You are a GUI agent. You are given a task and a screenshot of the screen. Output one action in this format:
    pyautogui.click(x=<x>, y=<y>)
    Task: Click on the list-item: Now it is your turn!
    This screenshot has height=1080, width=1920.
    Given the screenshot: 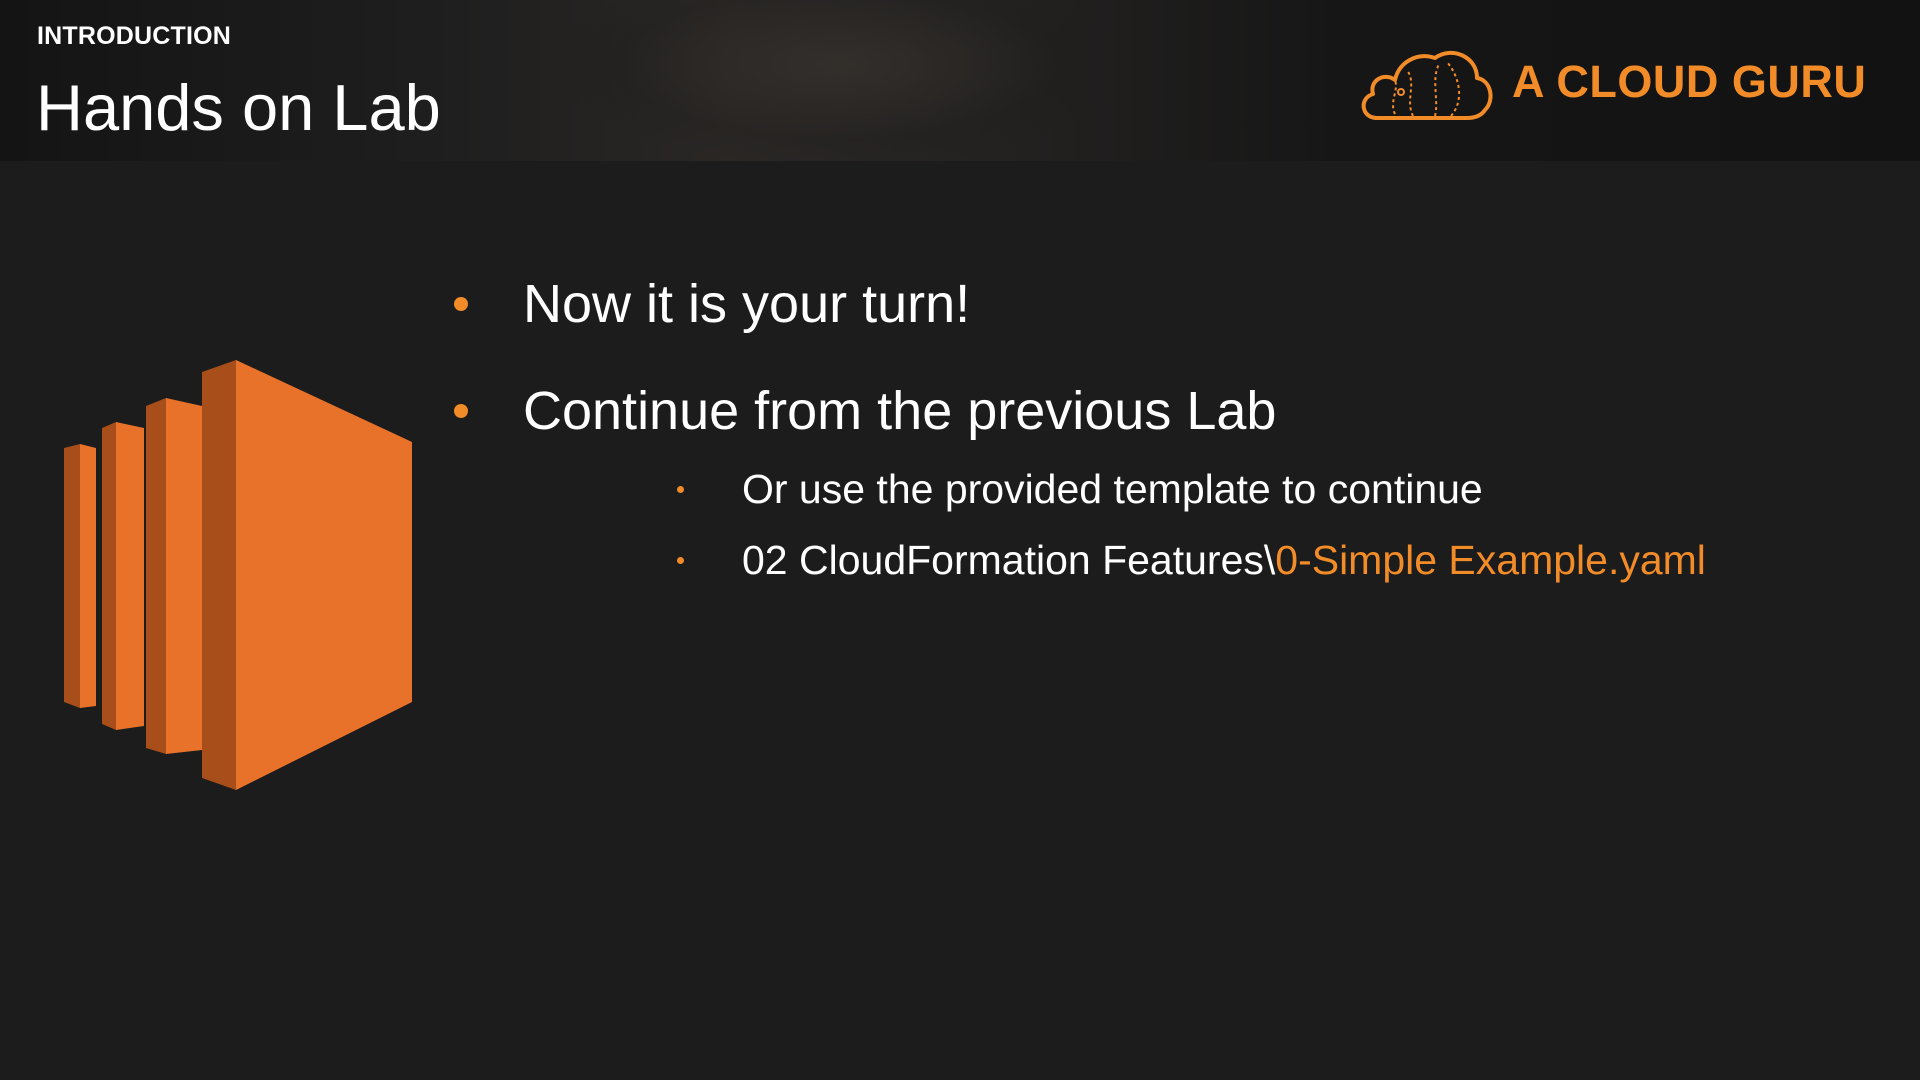 What is the action you would take?
    pyautogui.click(x=712, y=304)
    